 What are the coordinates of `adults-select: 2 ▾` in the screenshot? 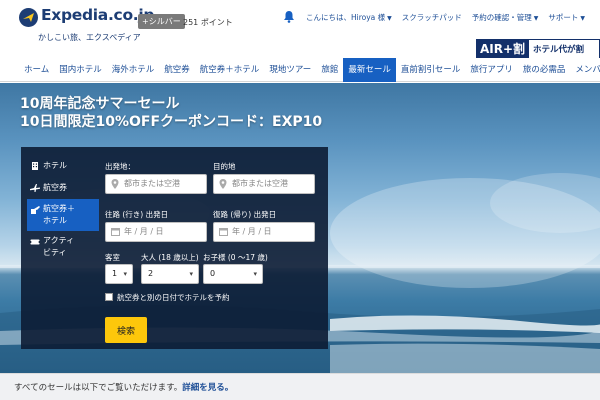 It's located at (170, 274).